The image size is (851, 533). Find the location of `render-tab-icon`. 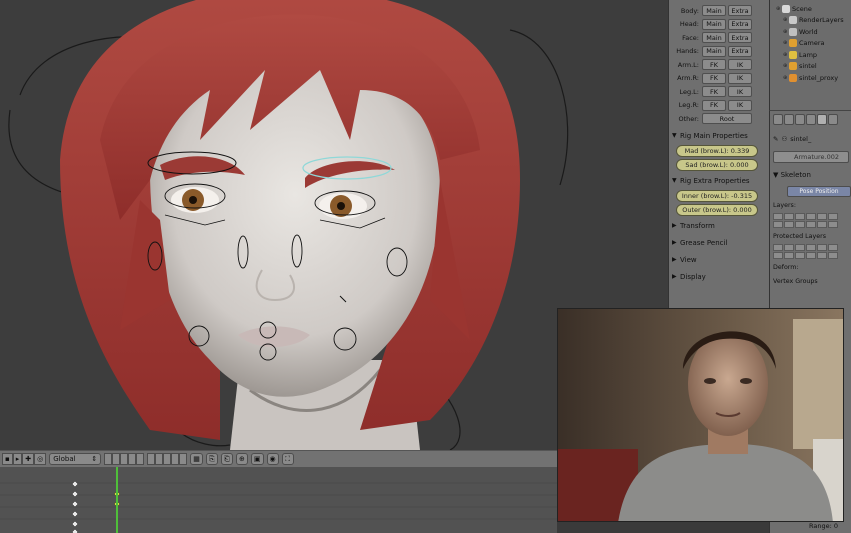

render-tab-icon is located at coordinates (778, 119).